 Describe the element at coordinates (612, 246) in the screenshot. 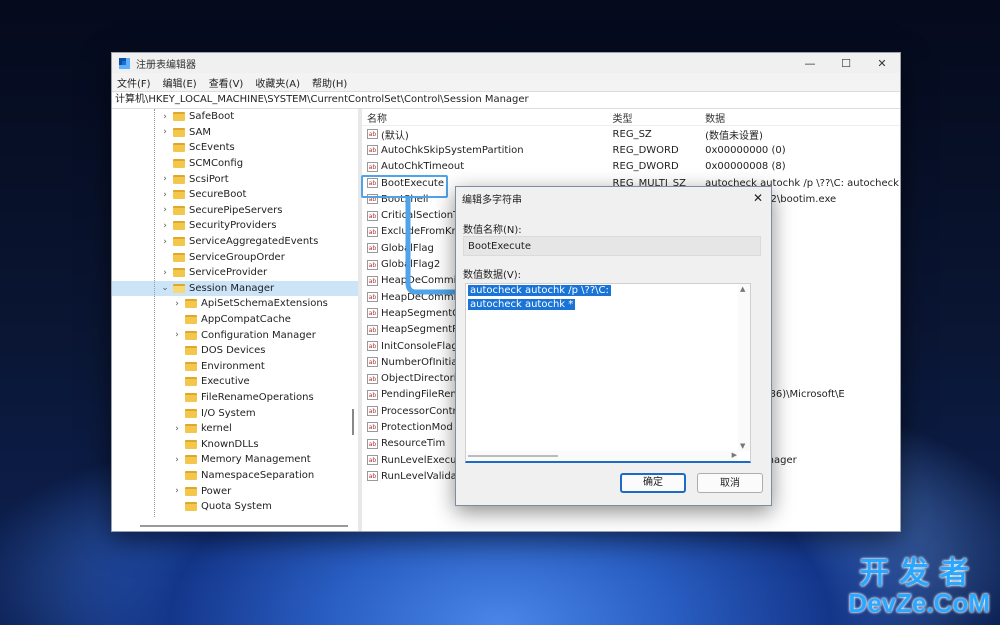

I see `value-name-field: BootExecute` at that location.